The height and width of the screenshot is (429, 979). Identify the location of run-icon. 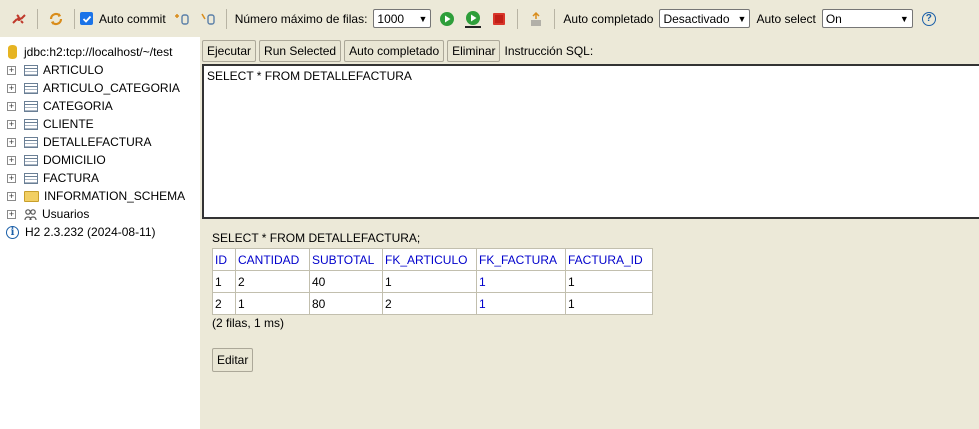
(447, 19).